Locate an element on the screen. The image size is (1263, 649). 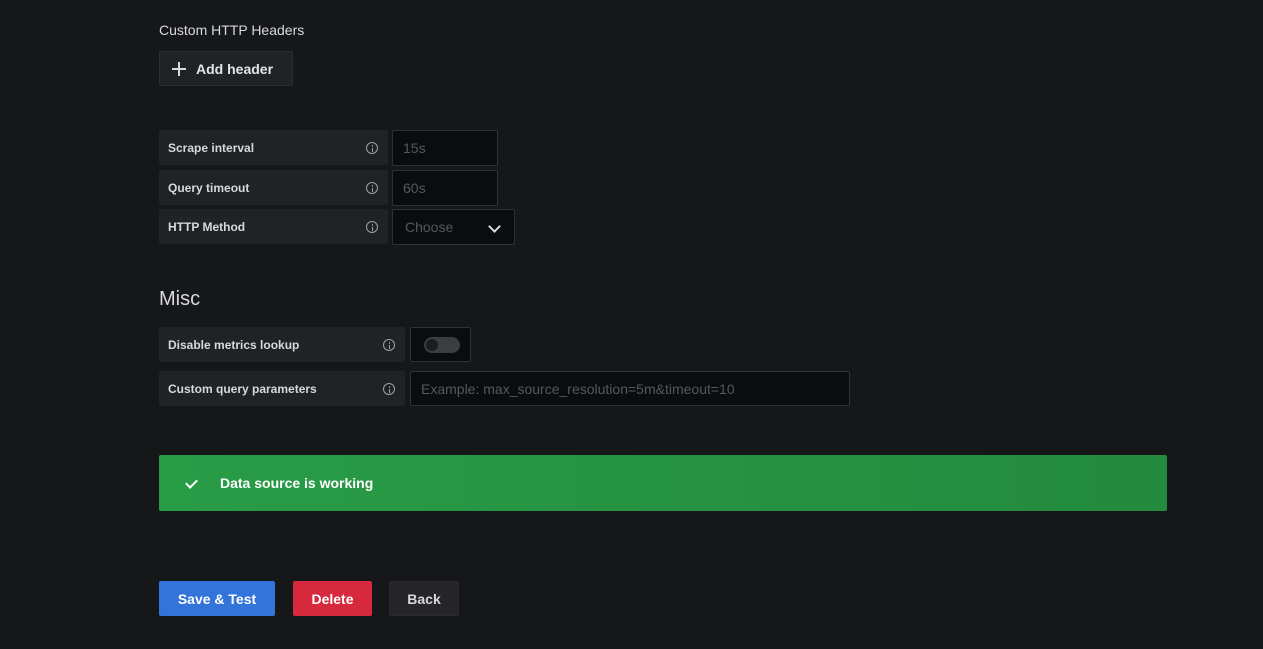
http-method-select: Choose is located at coordinates (453, 227).